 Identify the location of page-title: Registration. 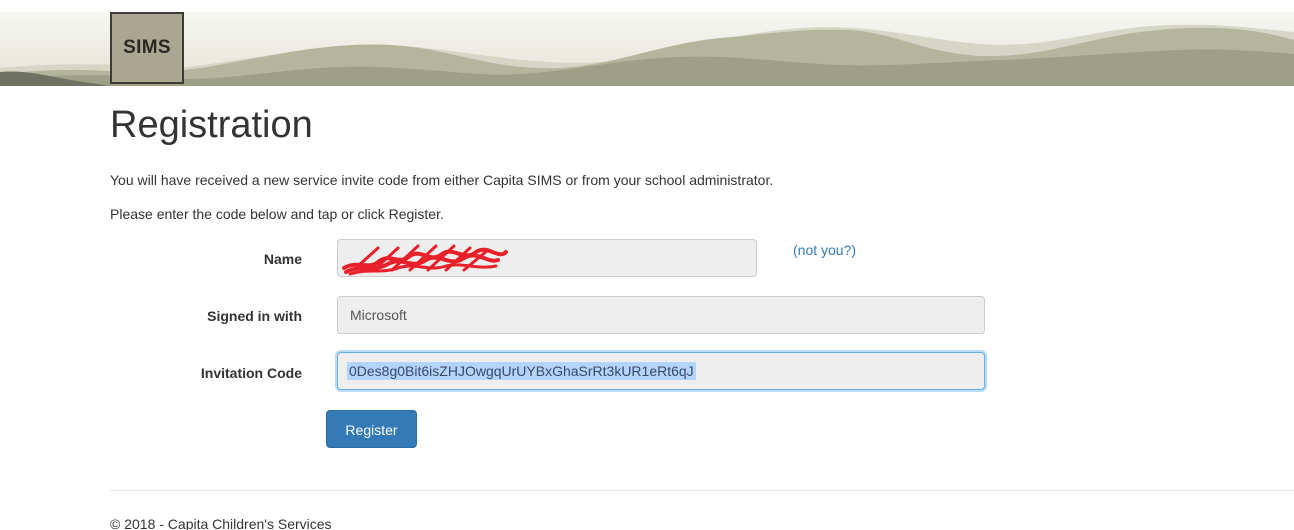
(211, 125).